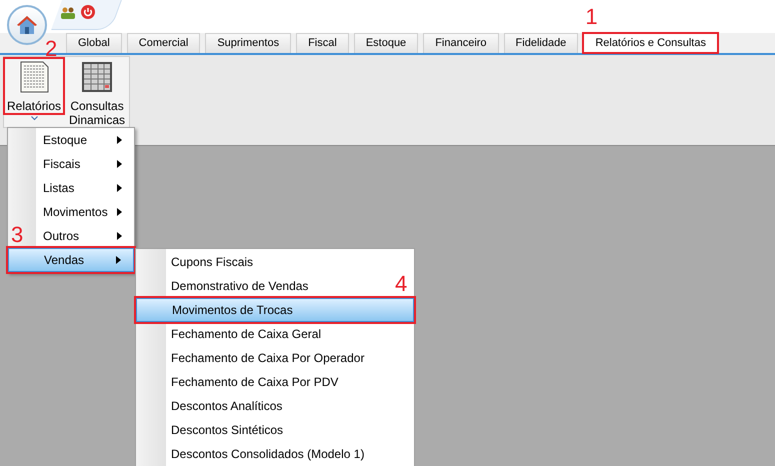 This screenshot has height=466, width=775. What do you see at coordinates (85, 140) in the screenshot?
I see `menu-item: Estoque` at bounding box center [85, 140].